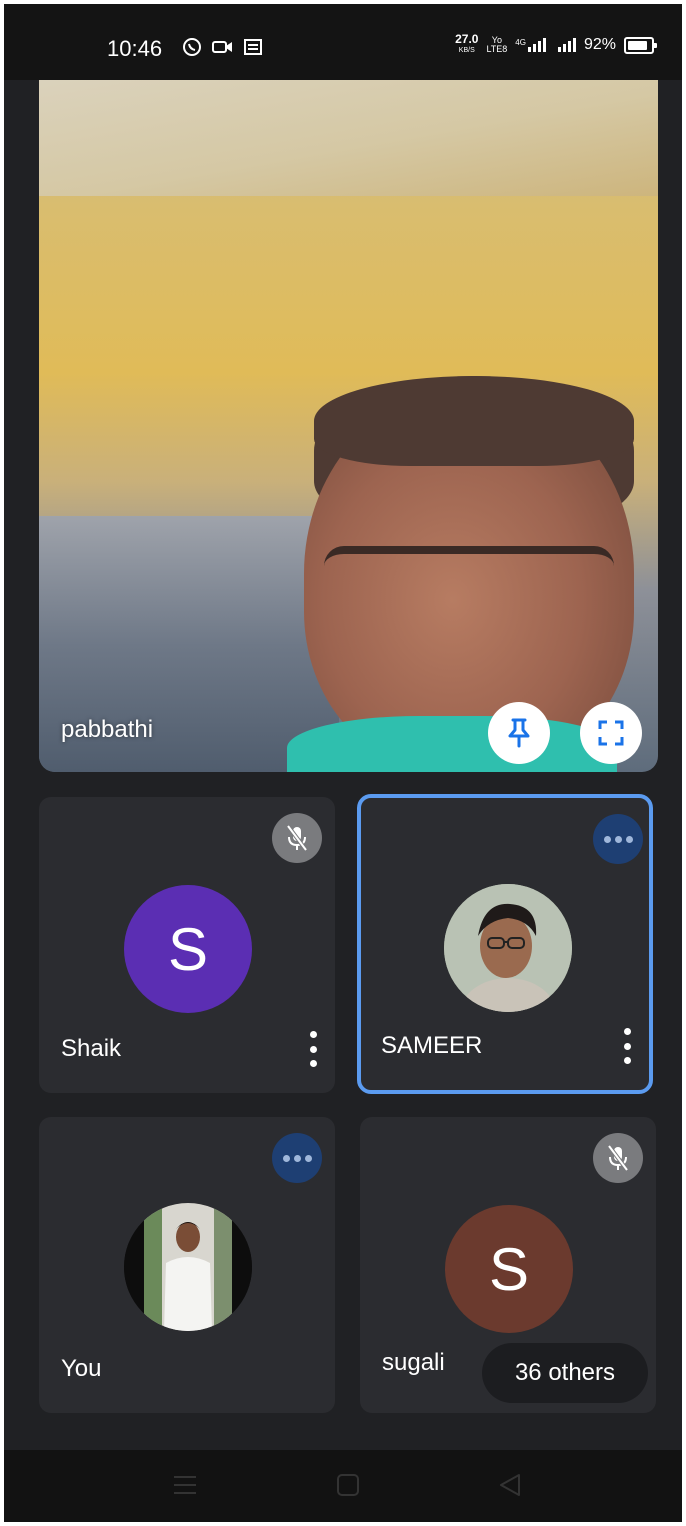 The height and width of the screenshot is (1526, 686). Describe the element at coordinates (510, 1485) in the screenshot. I see `back-triangle-icon` at that location.